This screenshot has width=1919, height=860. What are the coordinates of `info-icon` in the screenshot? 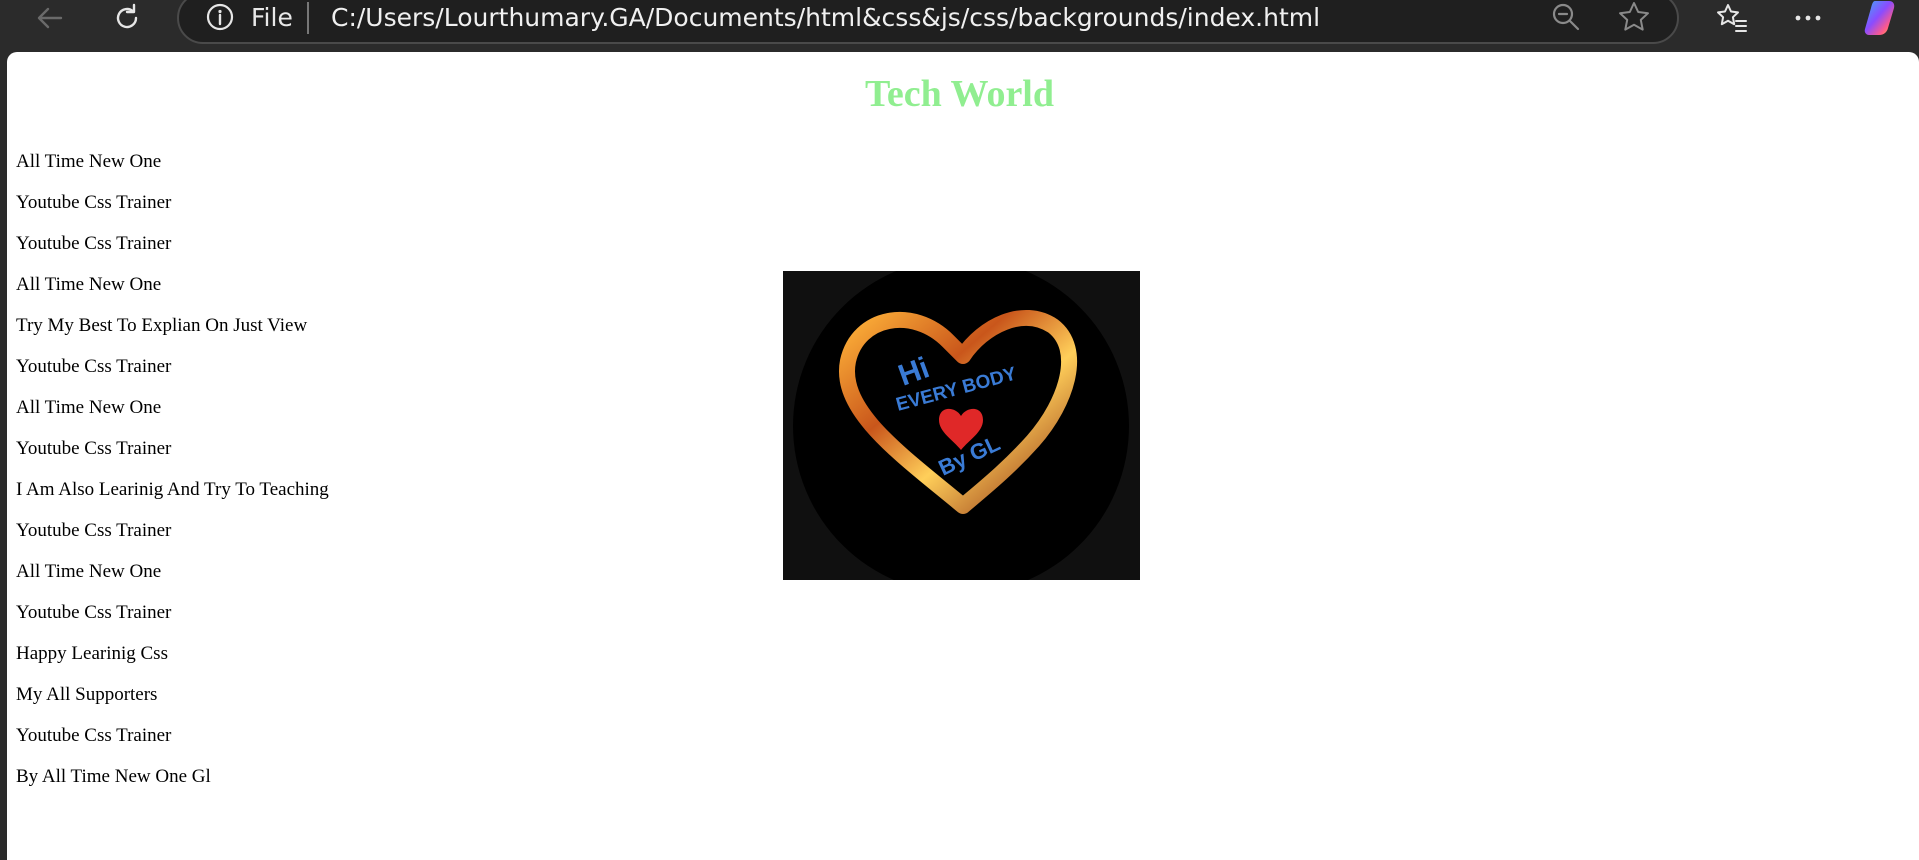 It's located at (220, 17).